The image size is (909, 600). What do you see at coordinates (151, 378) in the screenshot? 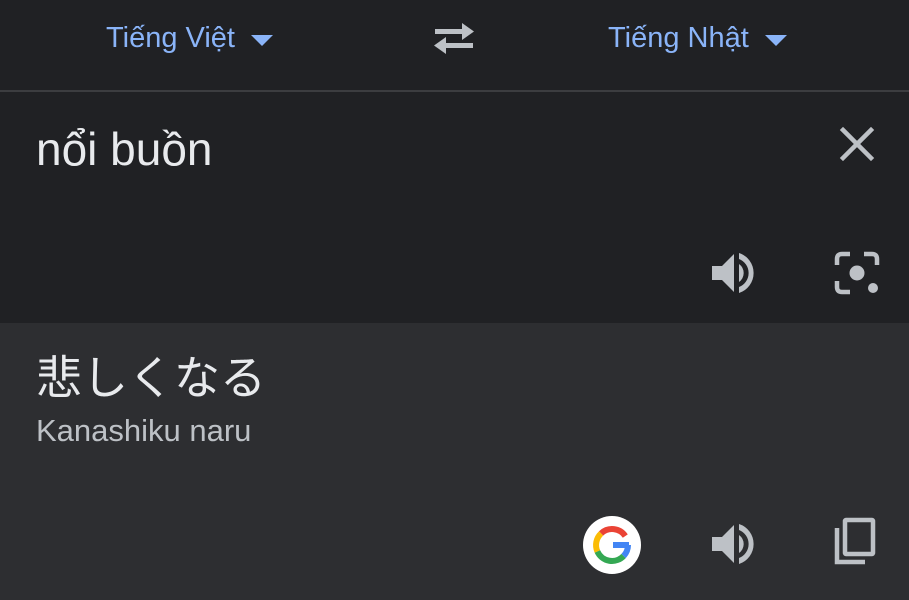
I see `translation-text: 悲しくなる` at bounding box center [151, 378].